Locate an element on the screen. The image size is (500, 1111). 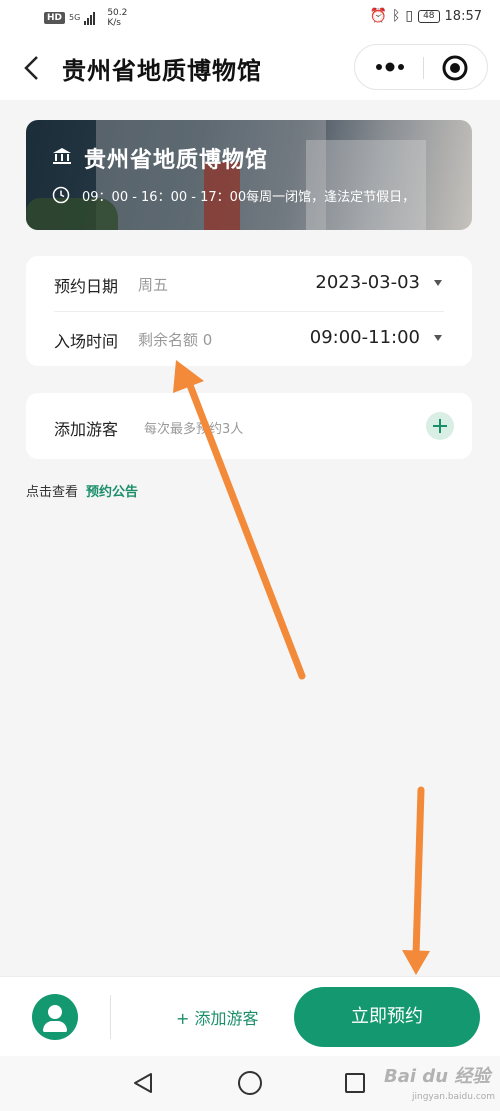
annotation-arrow-down is located at coordinates (418, 872).